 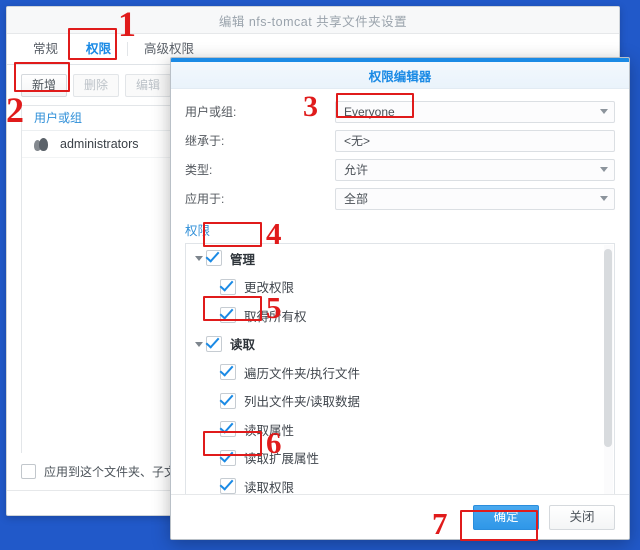 What do you see at coordinates (356, 170) in the screenshot?
I see `type-value: 允许` at bounding box center [356, 170].